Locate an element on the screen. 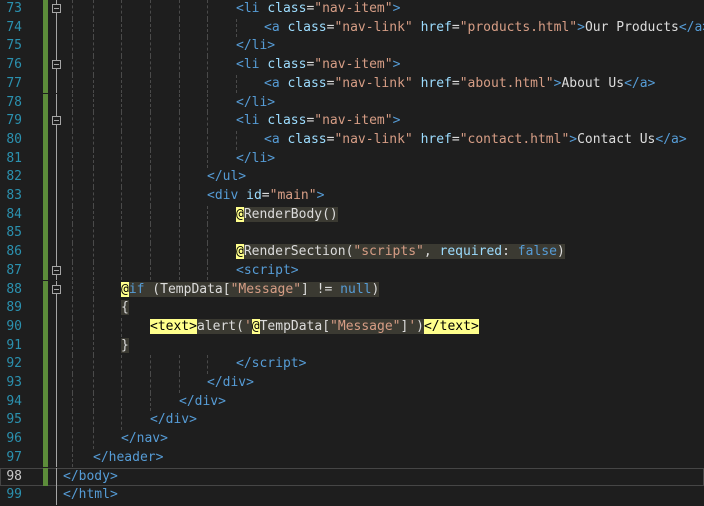 This screenshot has width=704, height=506. code-line: 78 </li> is located at coordinates (352, 103).